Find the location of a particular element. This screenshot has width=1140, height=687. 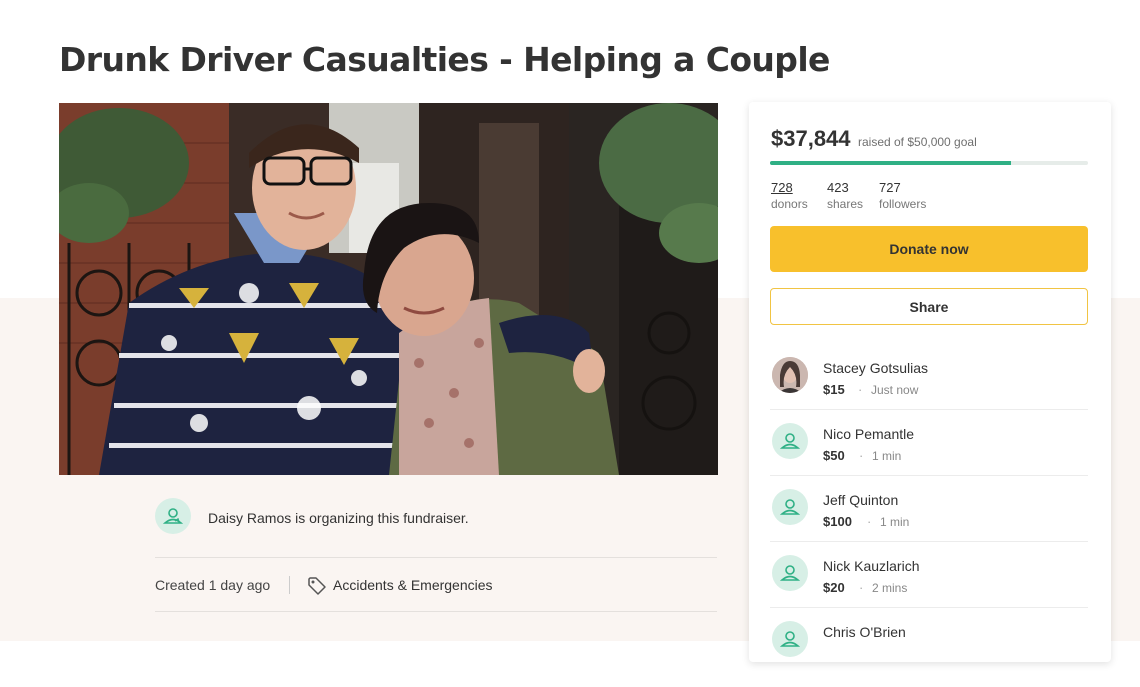

avatar is located at coordinates (790, 375).